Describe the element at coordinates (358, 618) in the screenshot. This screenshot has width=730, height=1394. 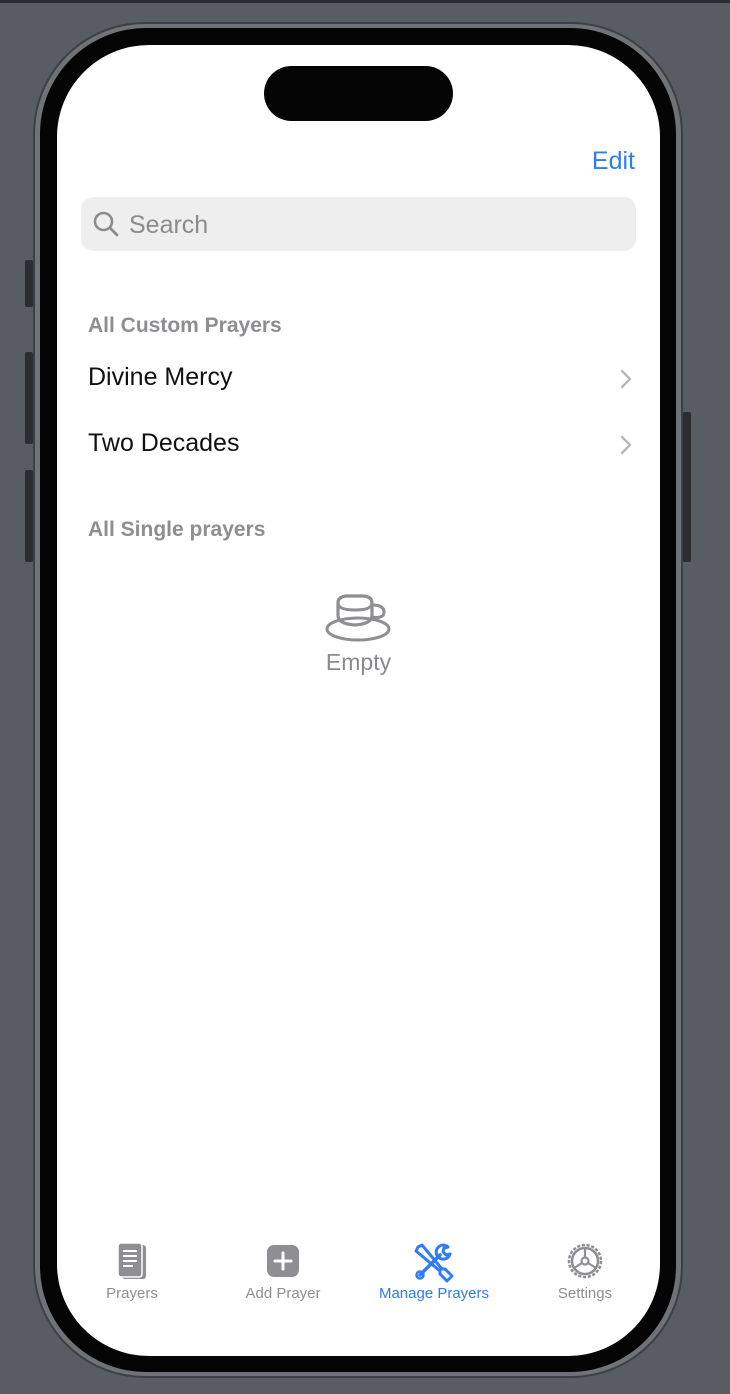
I see `cup-and-saucer-icon` at that location.